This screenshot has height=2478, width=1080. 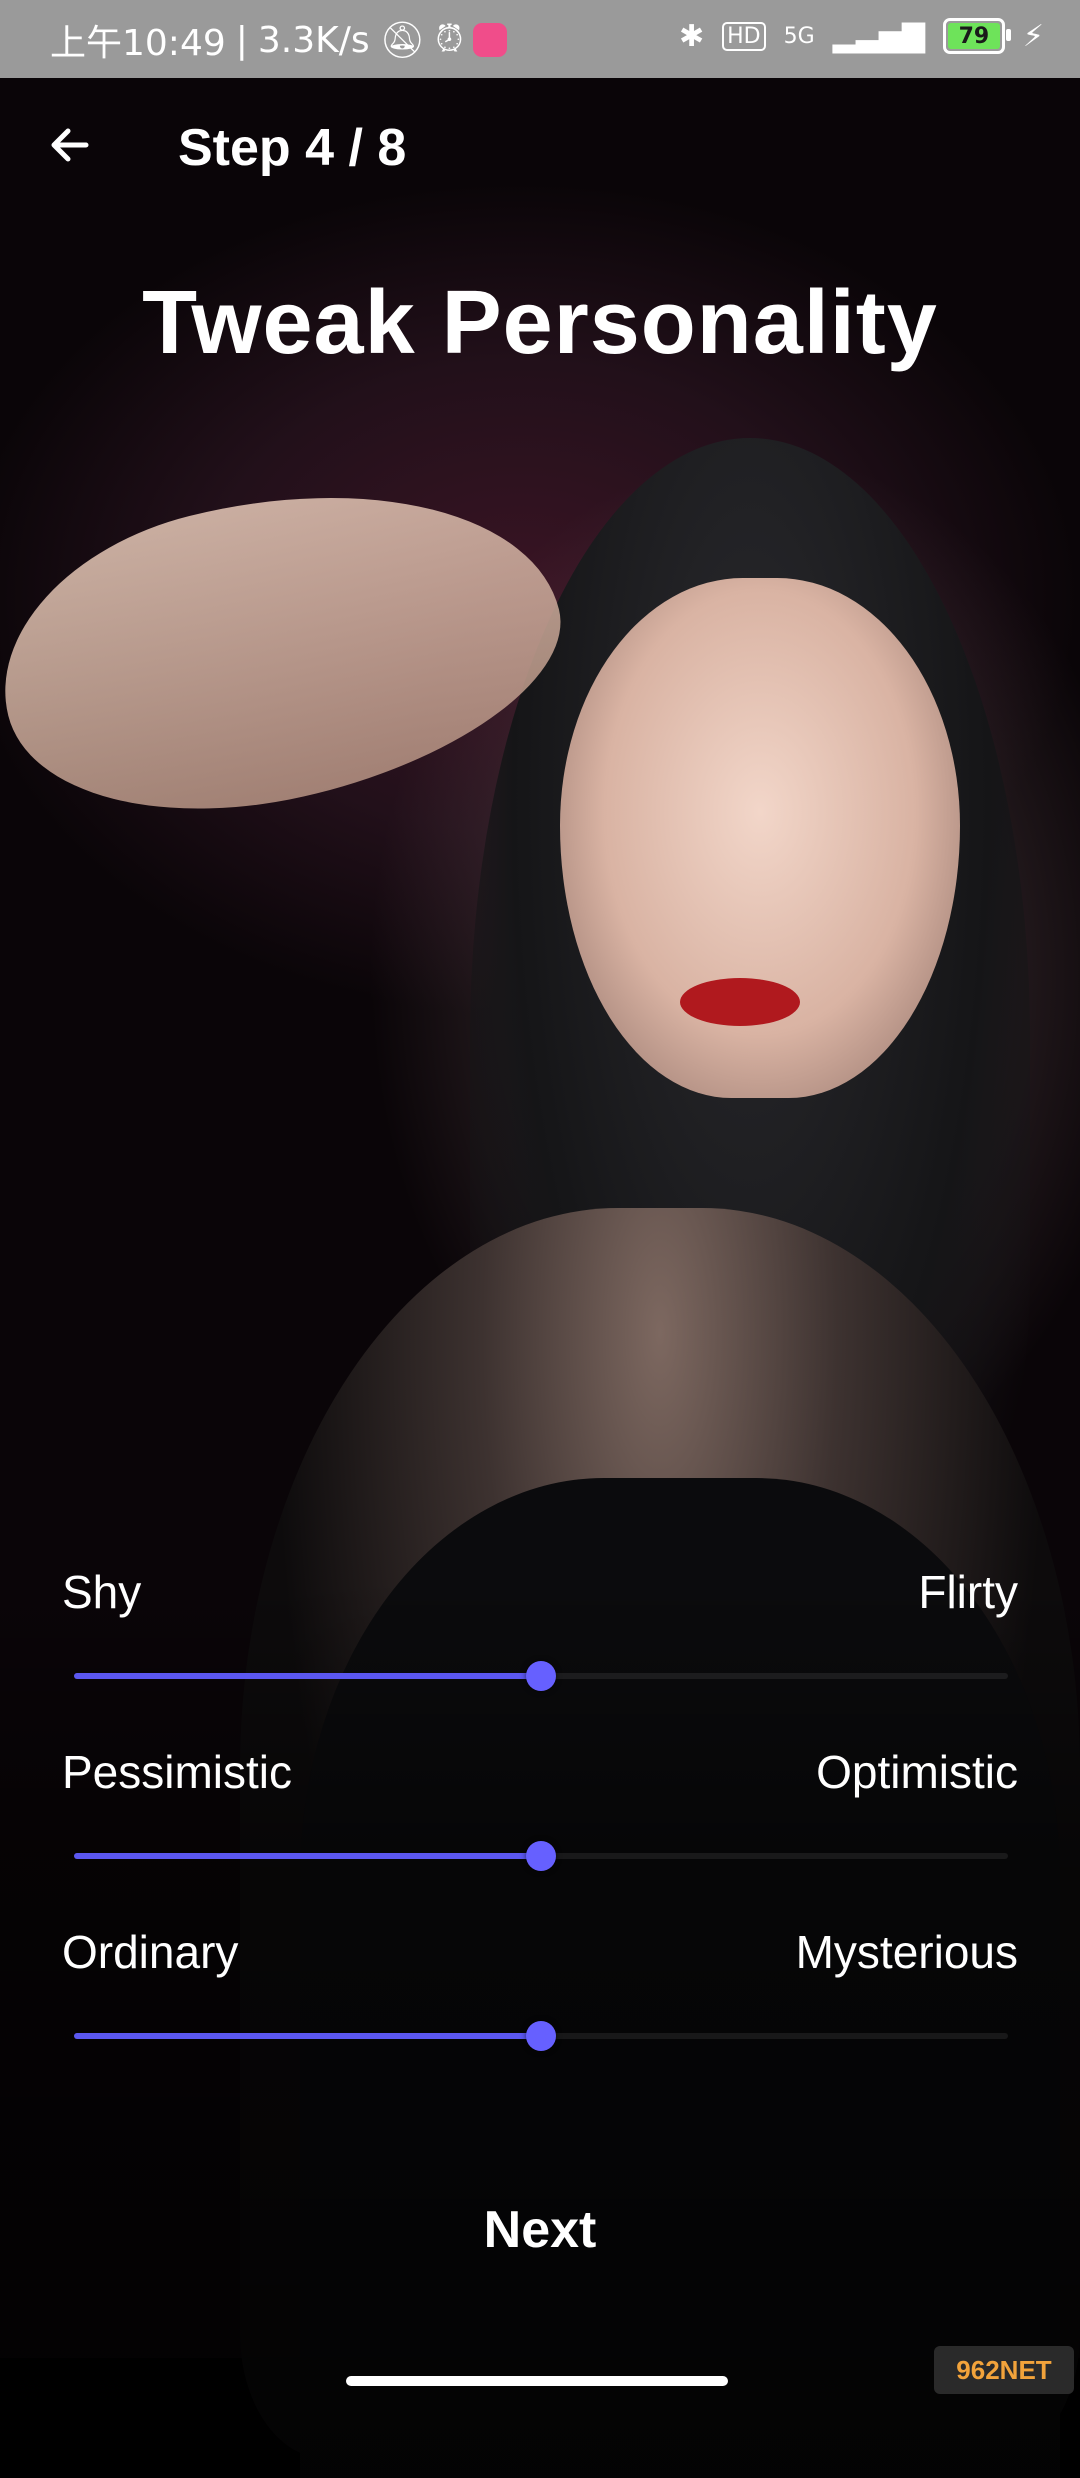 What do you see at coordinates (449, 39) in the screenshot?
I see `alarm-icon: ⏰︎` at bounding box center [449, 39].